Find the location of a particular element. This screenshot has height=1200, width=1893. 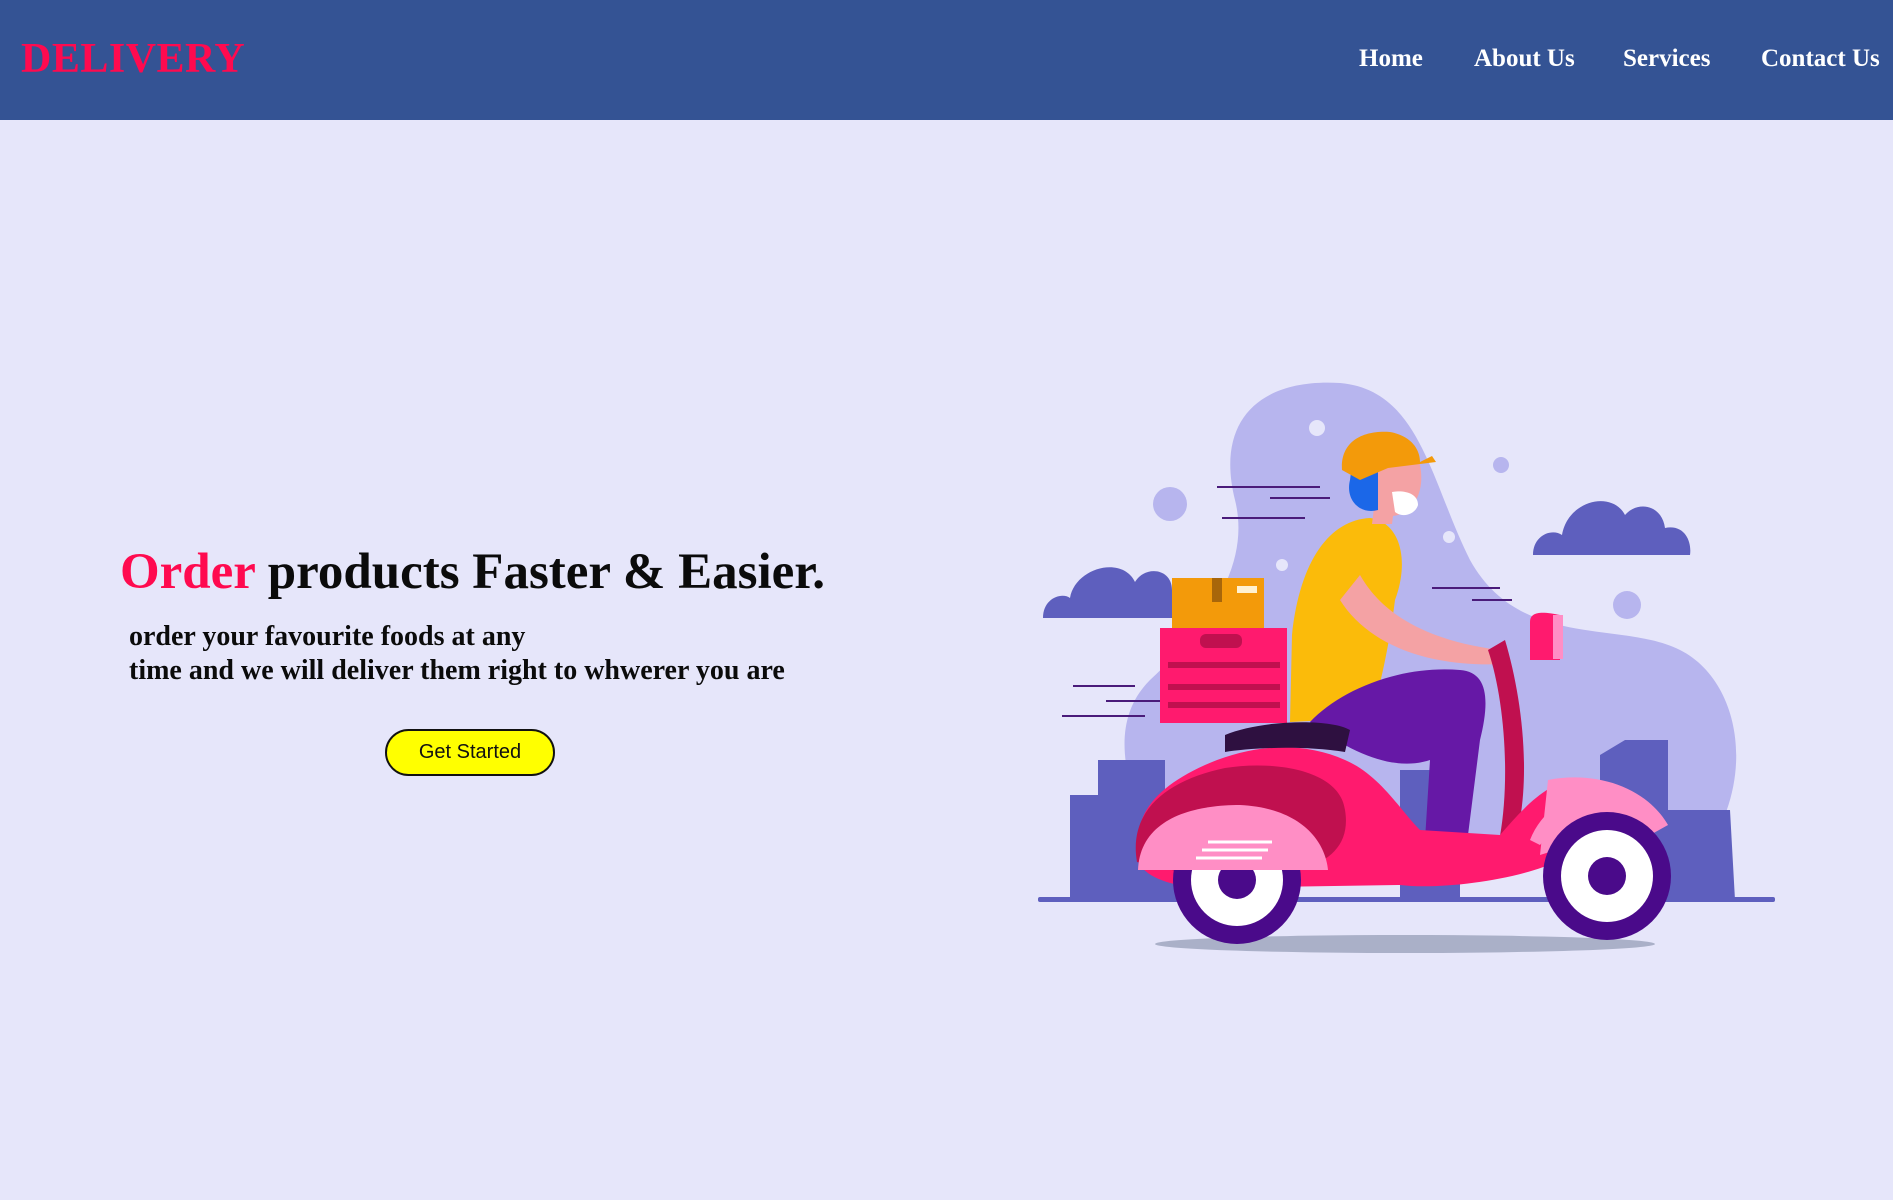

get-started-button: Get Started is located at coordinates (470, 752).